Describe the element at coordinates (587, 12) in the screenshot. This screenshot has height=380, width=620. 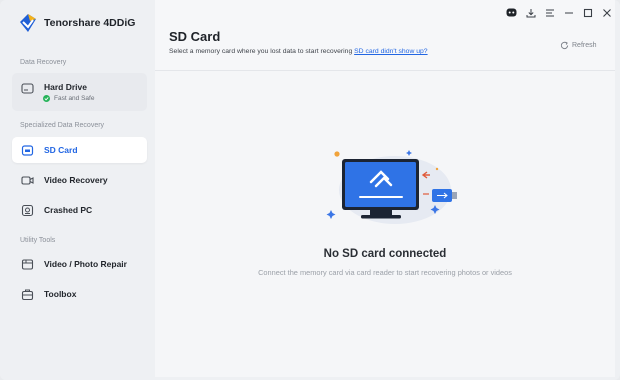
I see `maximize-icon` at that location.